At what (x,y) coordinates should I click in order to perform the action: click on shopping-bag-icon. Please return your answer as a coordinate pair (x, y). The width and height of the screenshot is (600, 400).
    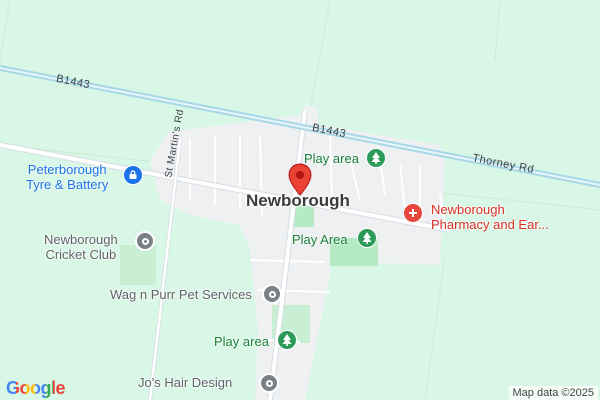
    Looking at the image, I should click on (133, 175).